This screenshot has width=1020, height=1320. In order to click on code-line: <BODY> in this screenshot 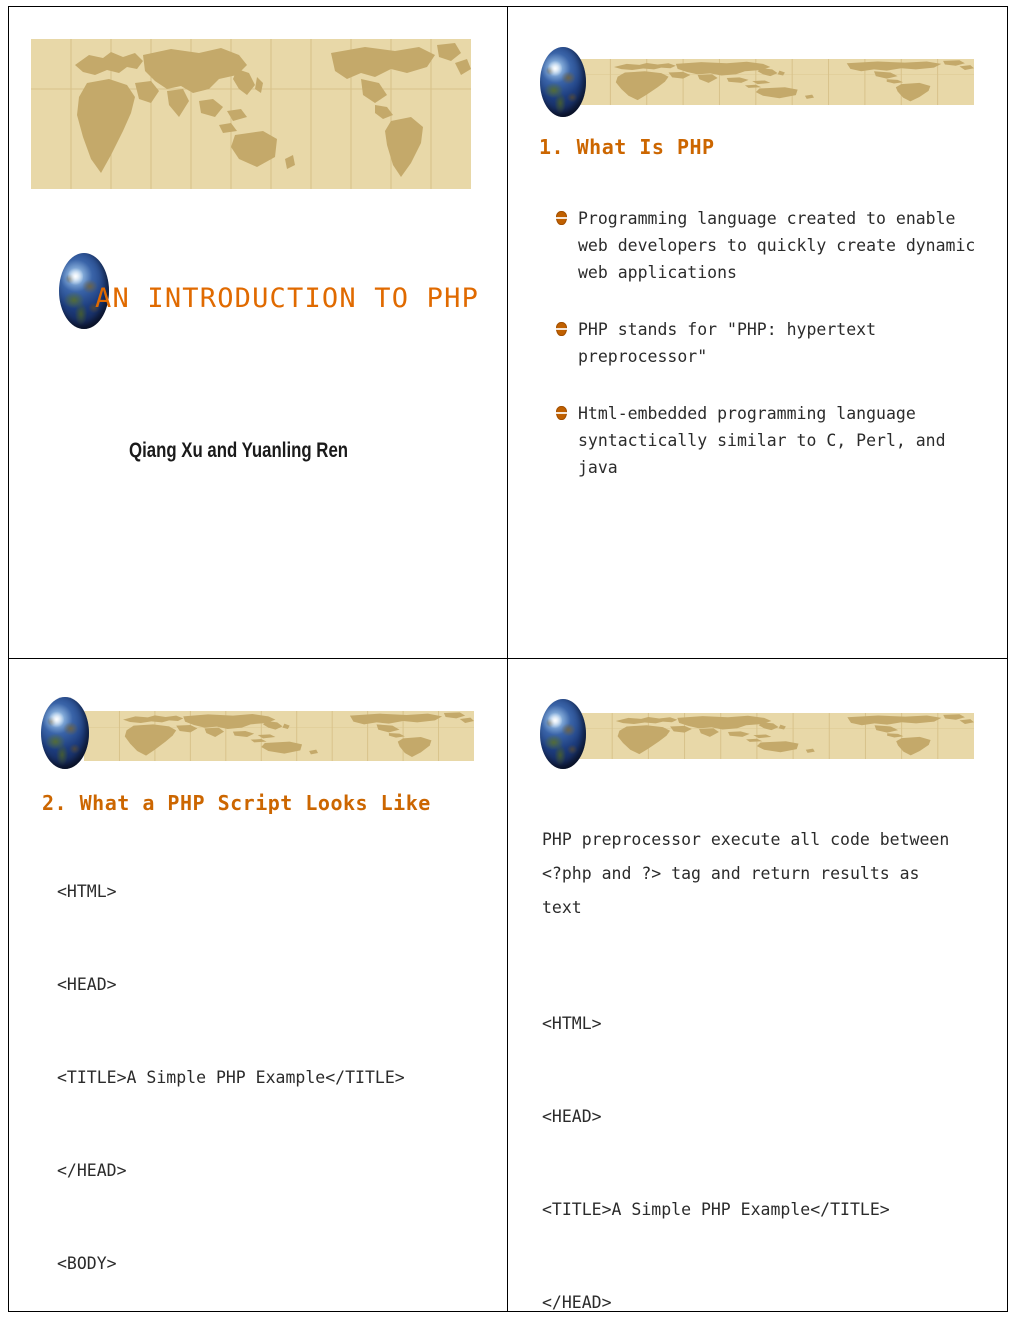, I will do `click(87, 1263)`.